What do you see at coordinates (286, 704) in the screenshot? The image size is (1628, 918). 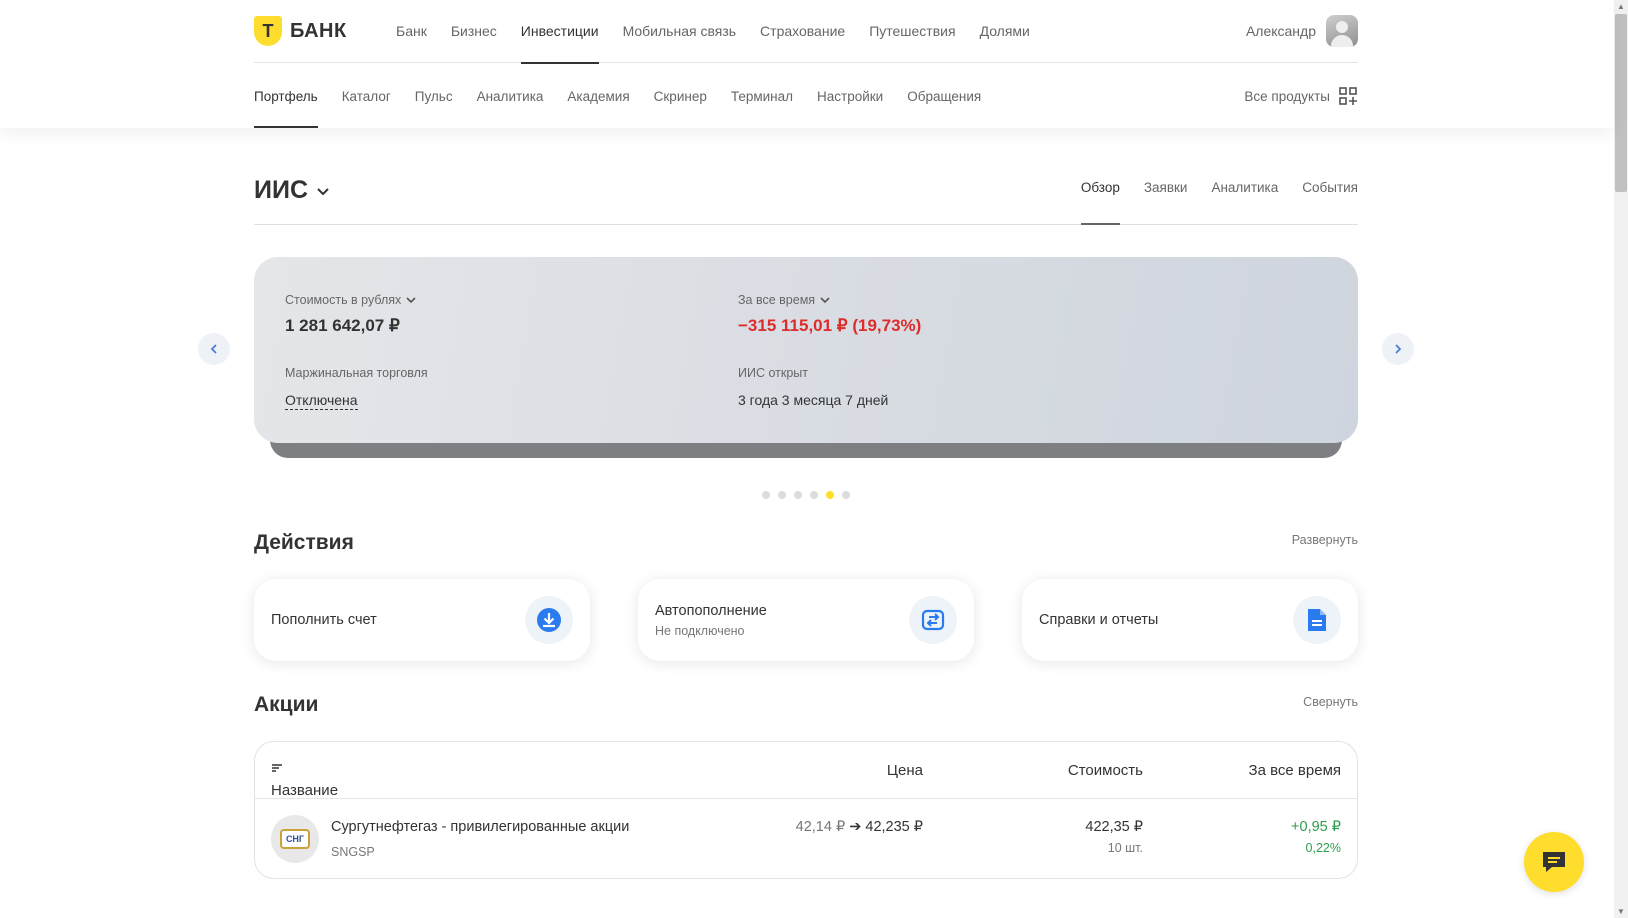 I see `stocks-title: Акции` at bounding box center [286, 704].